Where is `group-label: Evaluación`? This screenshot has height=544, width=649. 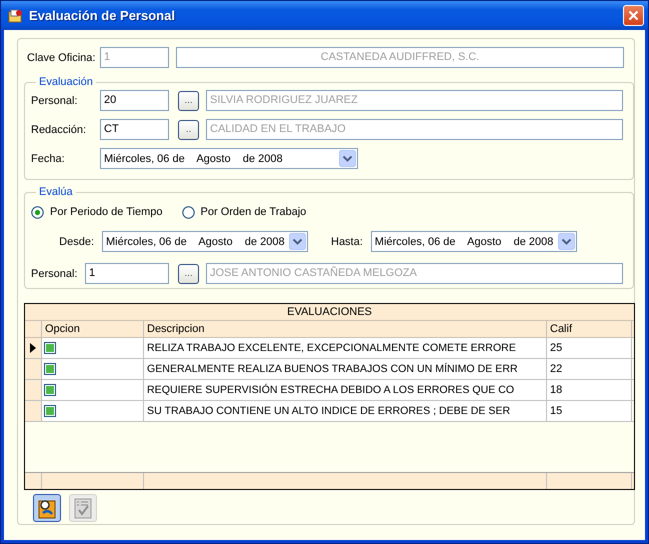 group-label: Evaluación is located at coordinates (66, 82).